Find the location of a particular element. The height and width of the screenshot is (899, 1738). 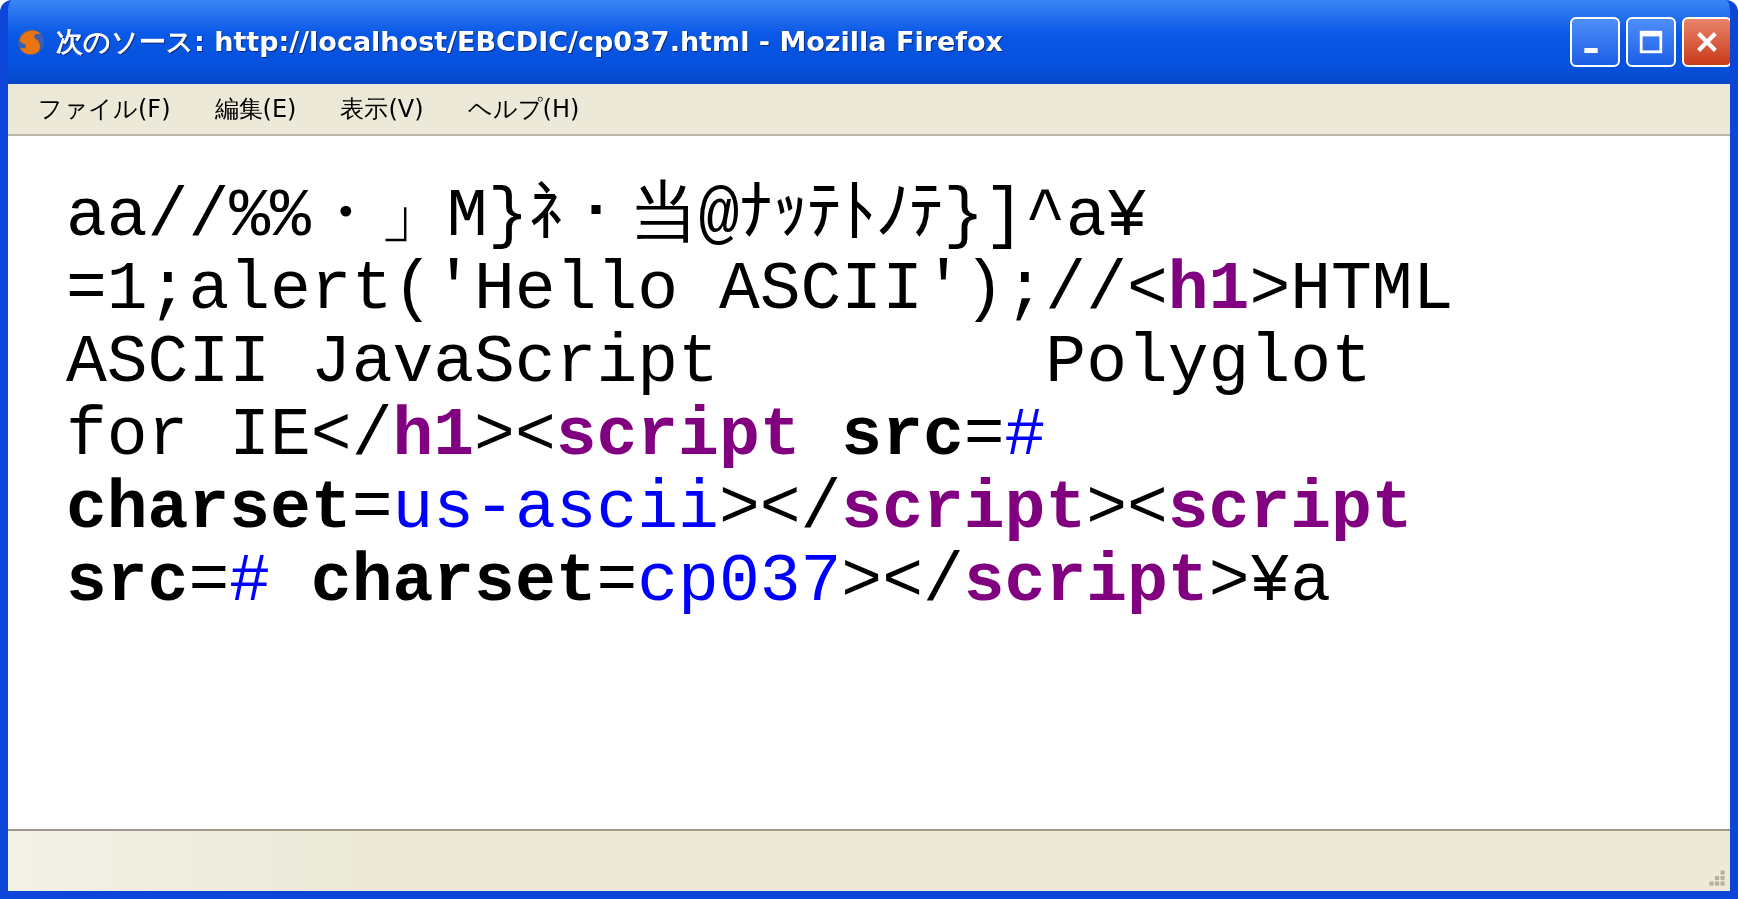

menu-item: ヘルプ(H) is located at coordinates (523, 109).